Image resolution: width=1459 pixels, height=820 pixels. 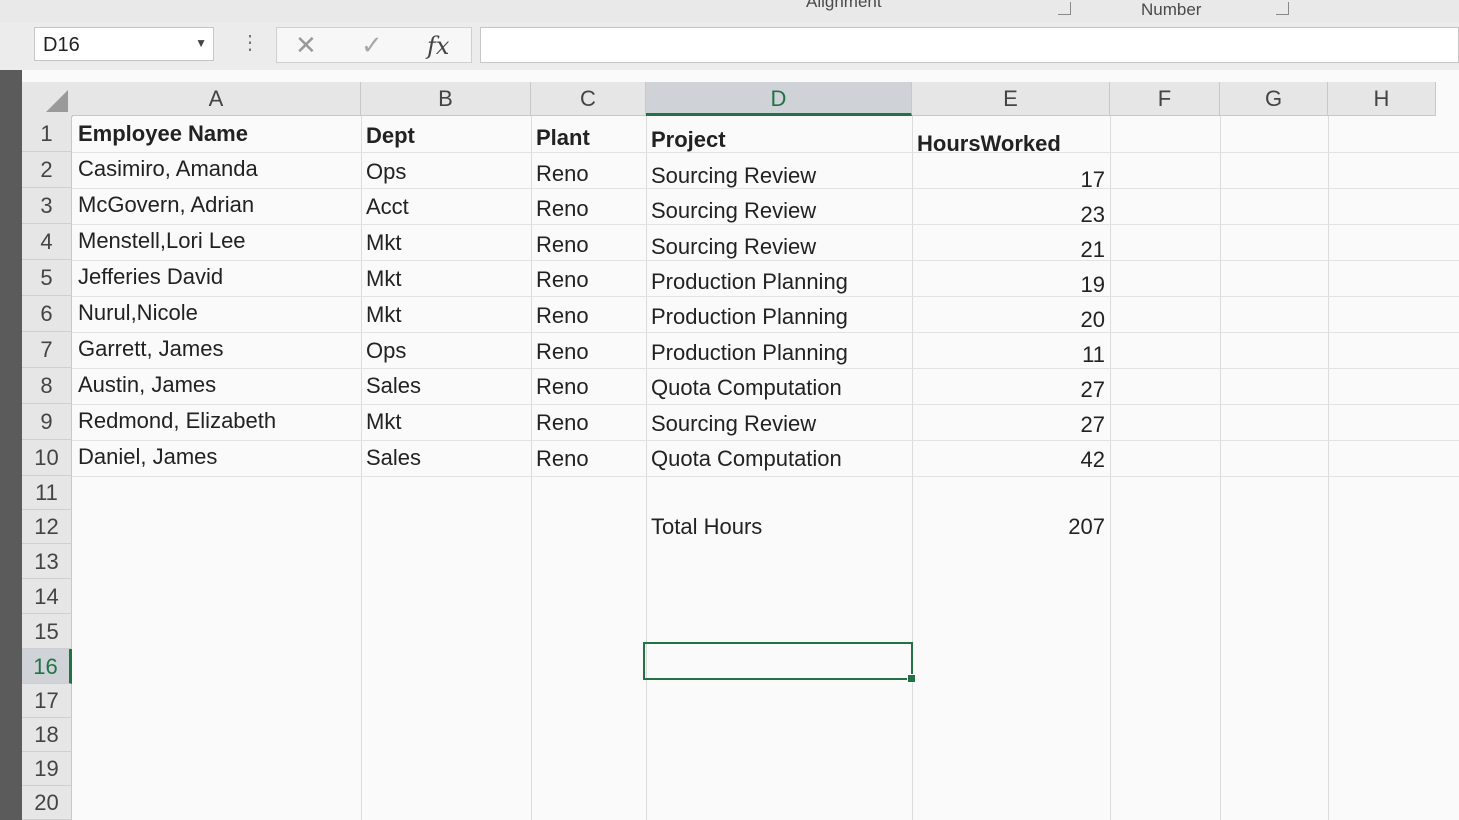 What do you see at coordinates (387, 207) in the screenshot?
I see `table-row-cell-dept: Acct` at bounding box center [387, 207].